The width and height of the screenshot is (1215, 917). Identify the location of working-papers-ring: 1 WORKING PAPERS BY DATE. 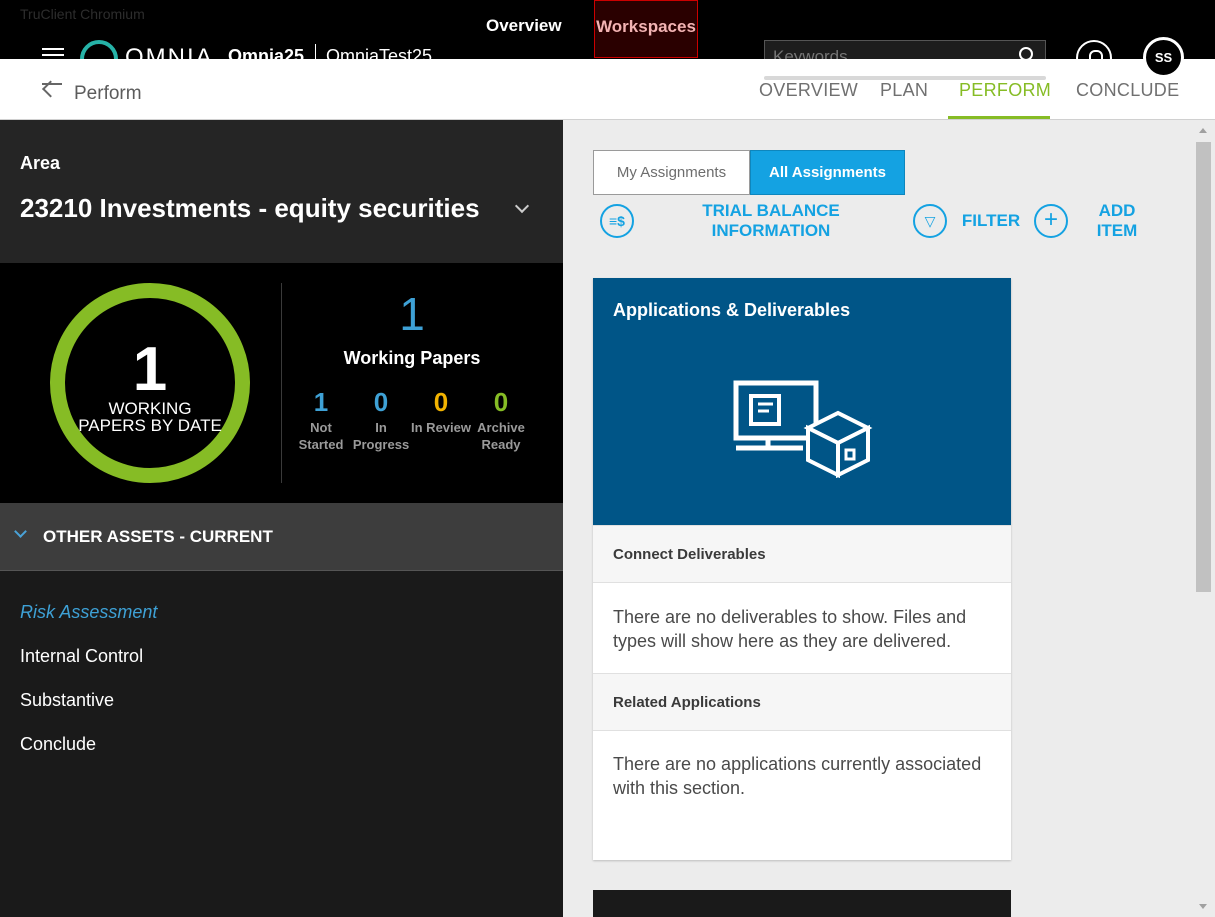
(150, 383).